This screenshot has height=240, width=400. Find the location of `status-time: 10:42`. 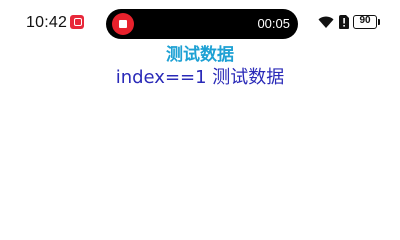

status-time: 10:42 is located at coordinates (47, 22).